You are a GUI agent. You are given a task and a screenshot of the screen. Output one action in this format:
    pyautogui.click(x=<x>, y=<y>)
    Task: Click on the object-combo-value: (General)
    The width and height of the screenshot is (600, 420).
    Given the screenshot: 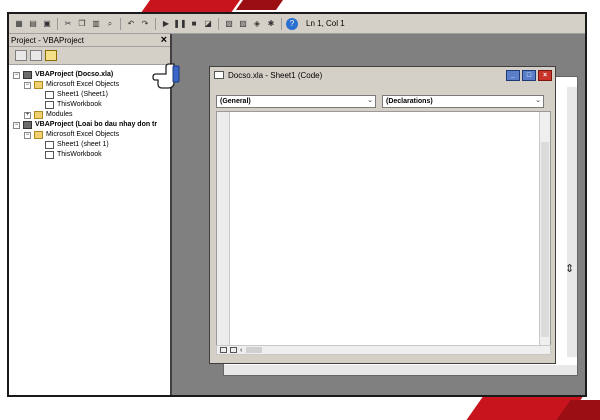 What is the action you would take?
    pyautogui.click(x=235, y=101)
    